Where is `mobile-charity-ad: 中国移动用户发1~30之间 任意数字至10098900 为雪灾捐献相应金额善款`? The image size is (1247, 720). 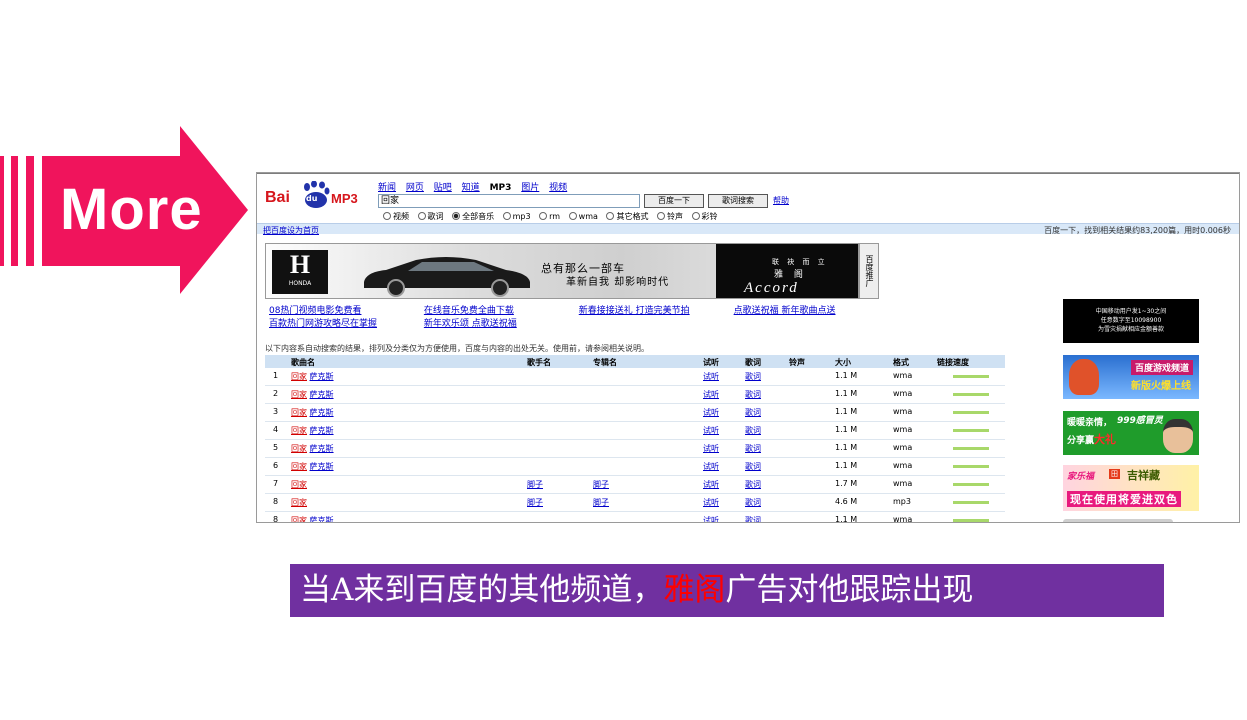
mobile-charity-ad: 中国移动用户发1~30之间 任意数字至10098900 为雪灾捐献相应金额善款 is located at coordinates (1131, 321).